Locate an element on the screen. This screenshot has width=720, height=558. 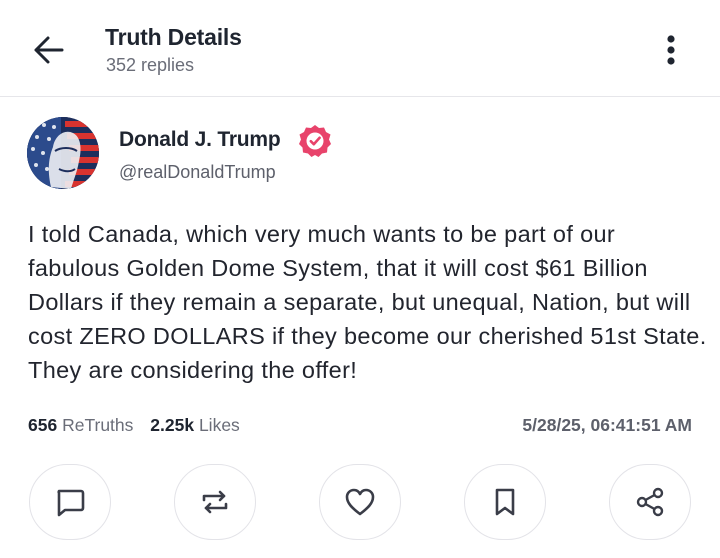
action-bar is located at coordinates (360, 504).